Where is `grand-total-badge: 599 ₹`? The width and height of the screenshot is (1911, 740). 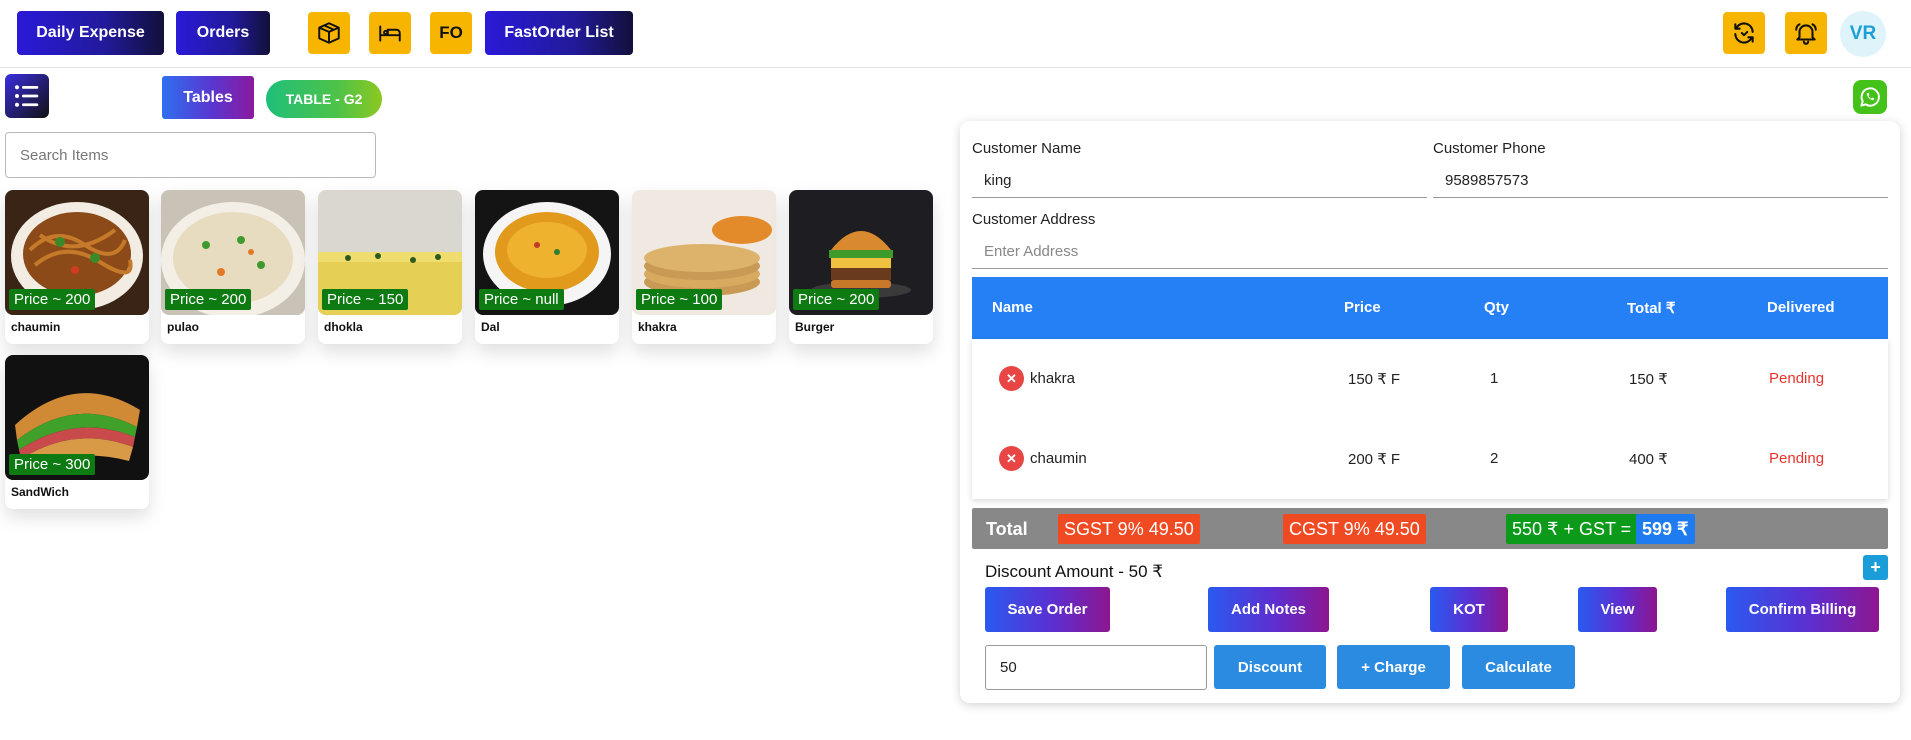
grand-total-badge: 599 ₹ is located at coordinates (1665, 529).